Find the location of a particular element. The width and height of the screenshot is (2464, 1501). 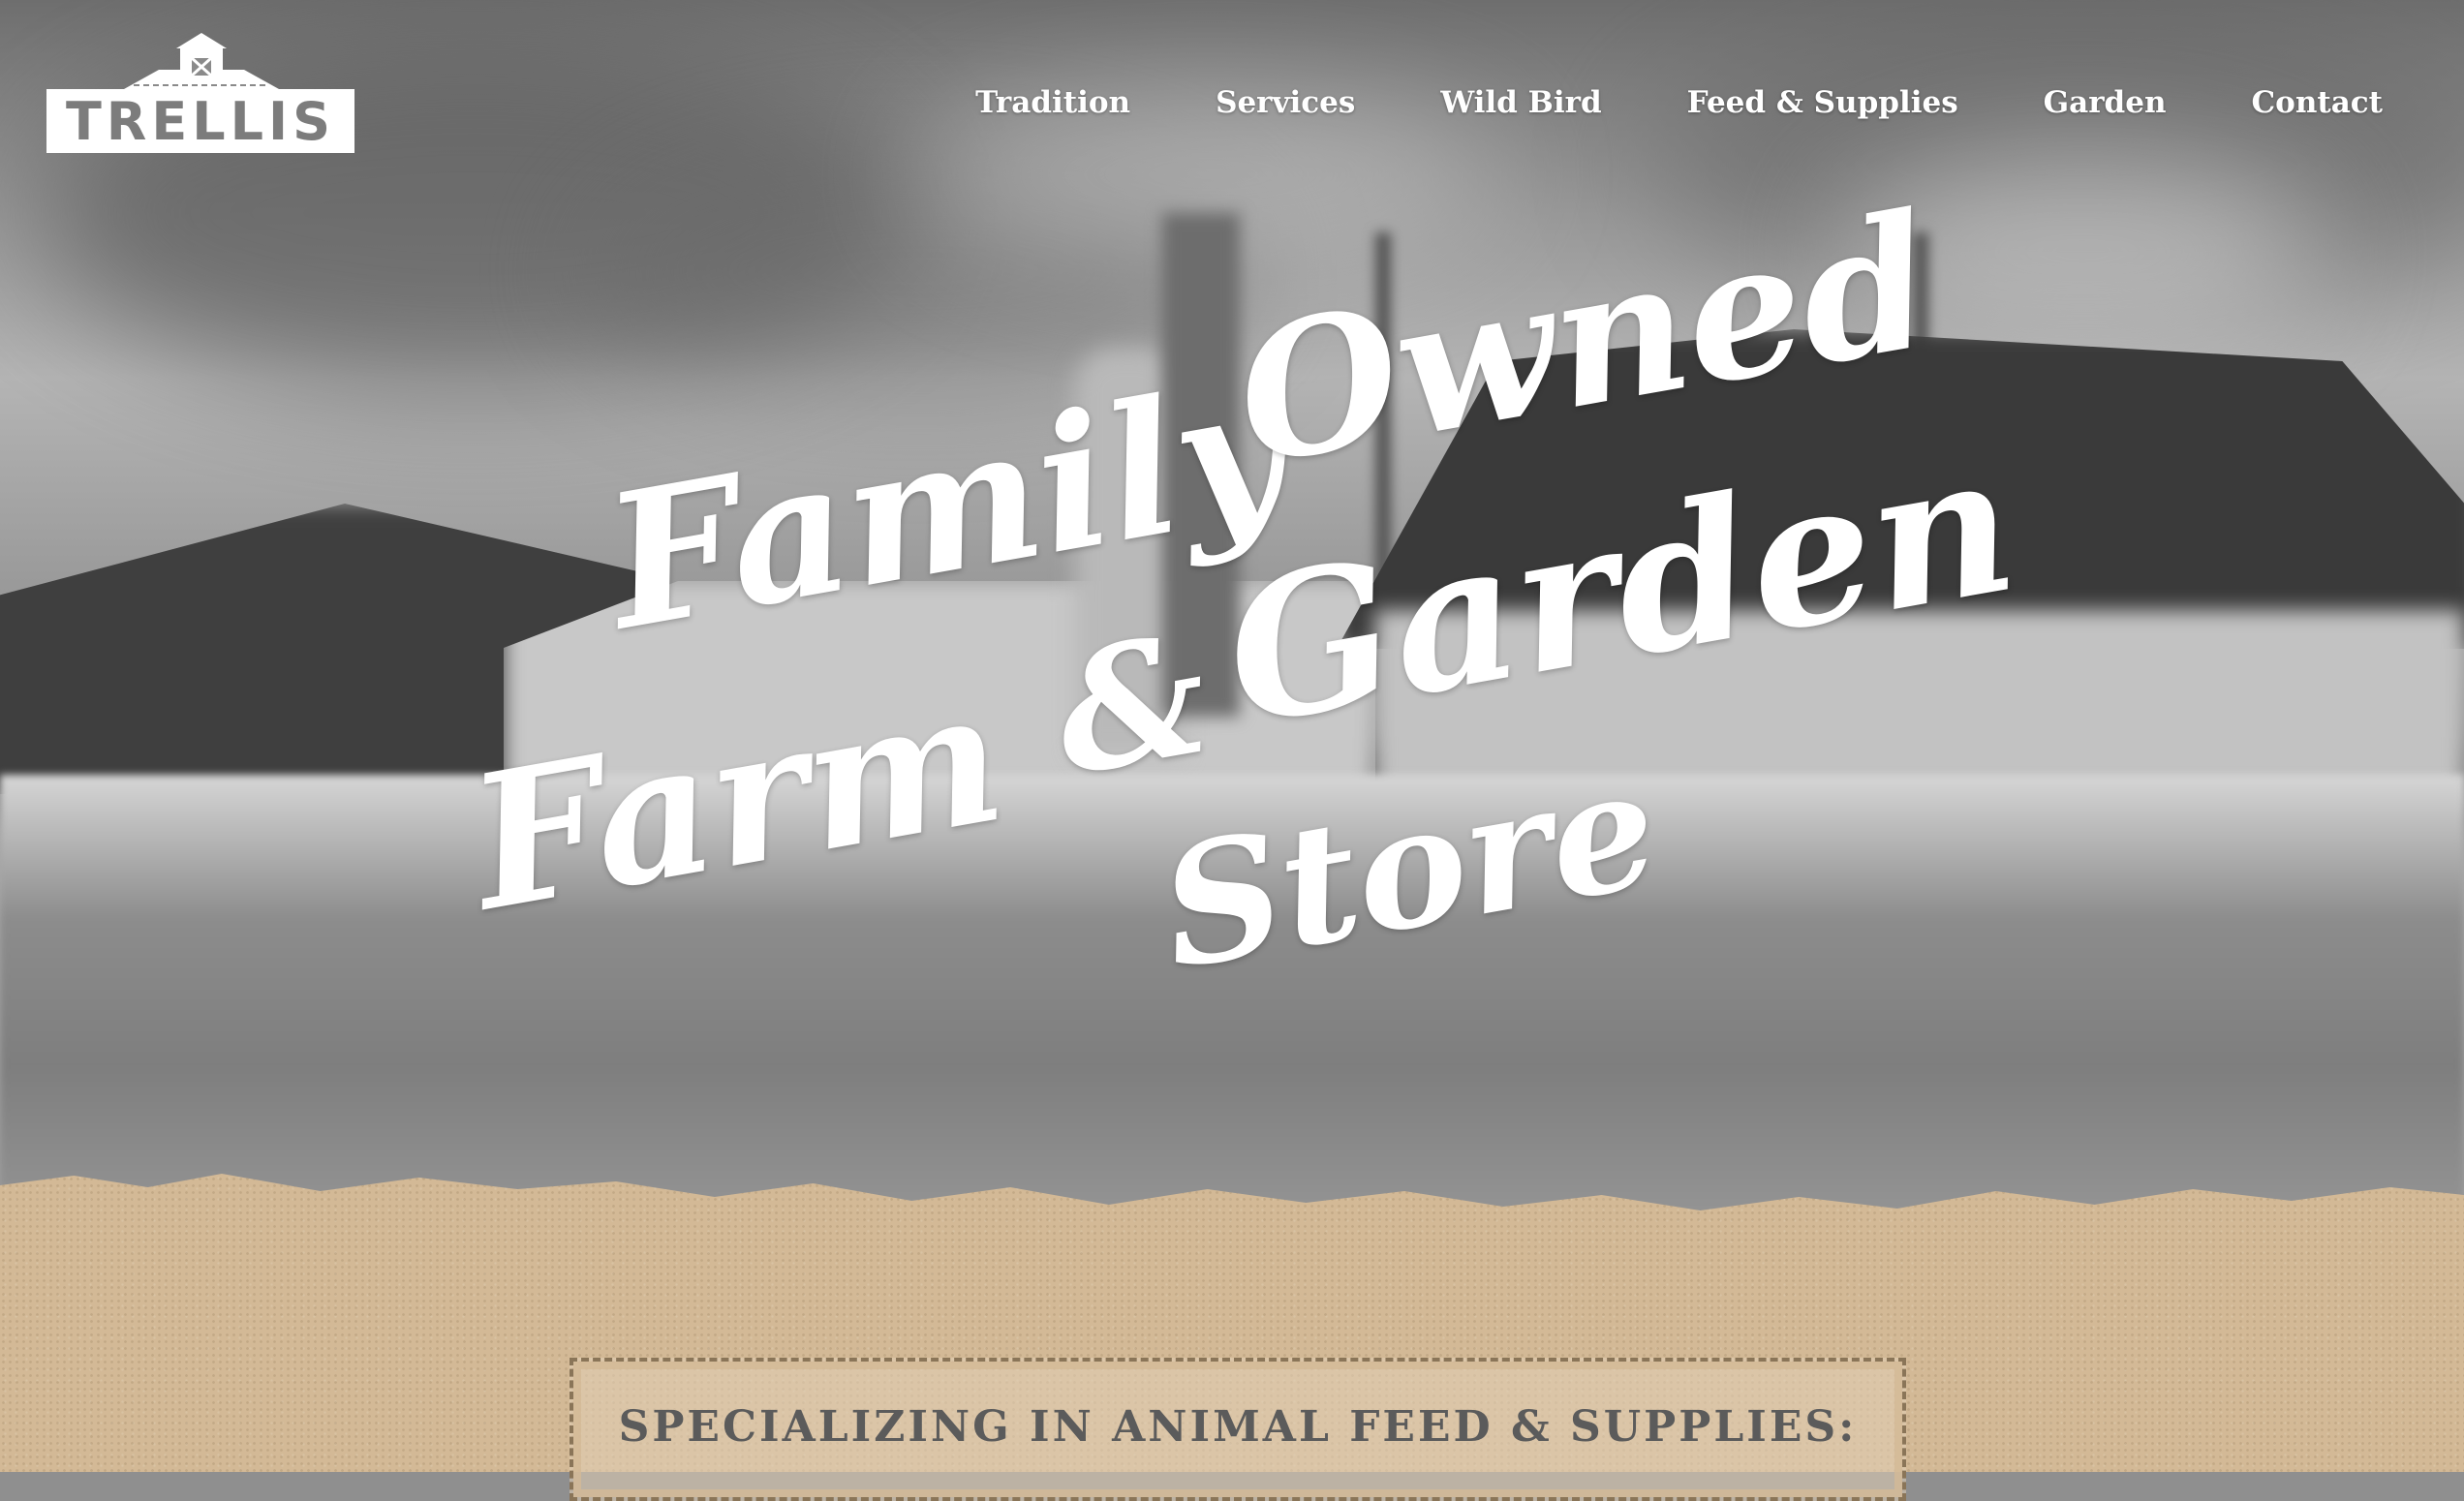

logo-box: TRELLIS is located at coordinates (200, 121).